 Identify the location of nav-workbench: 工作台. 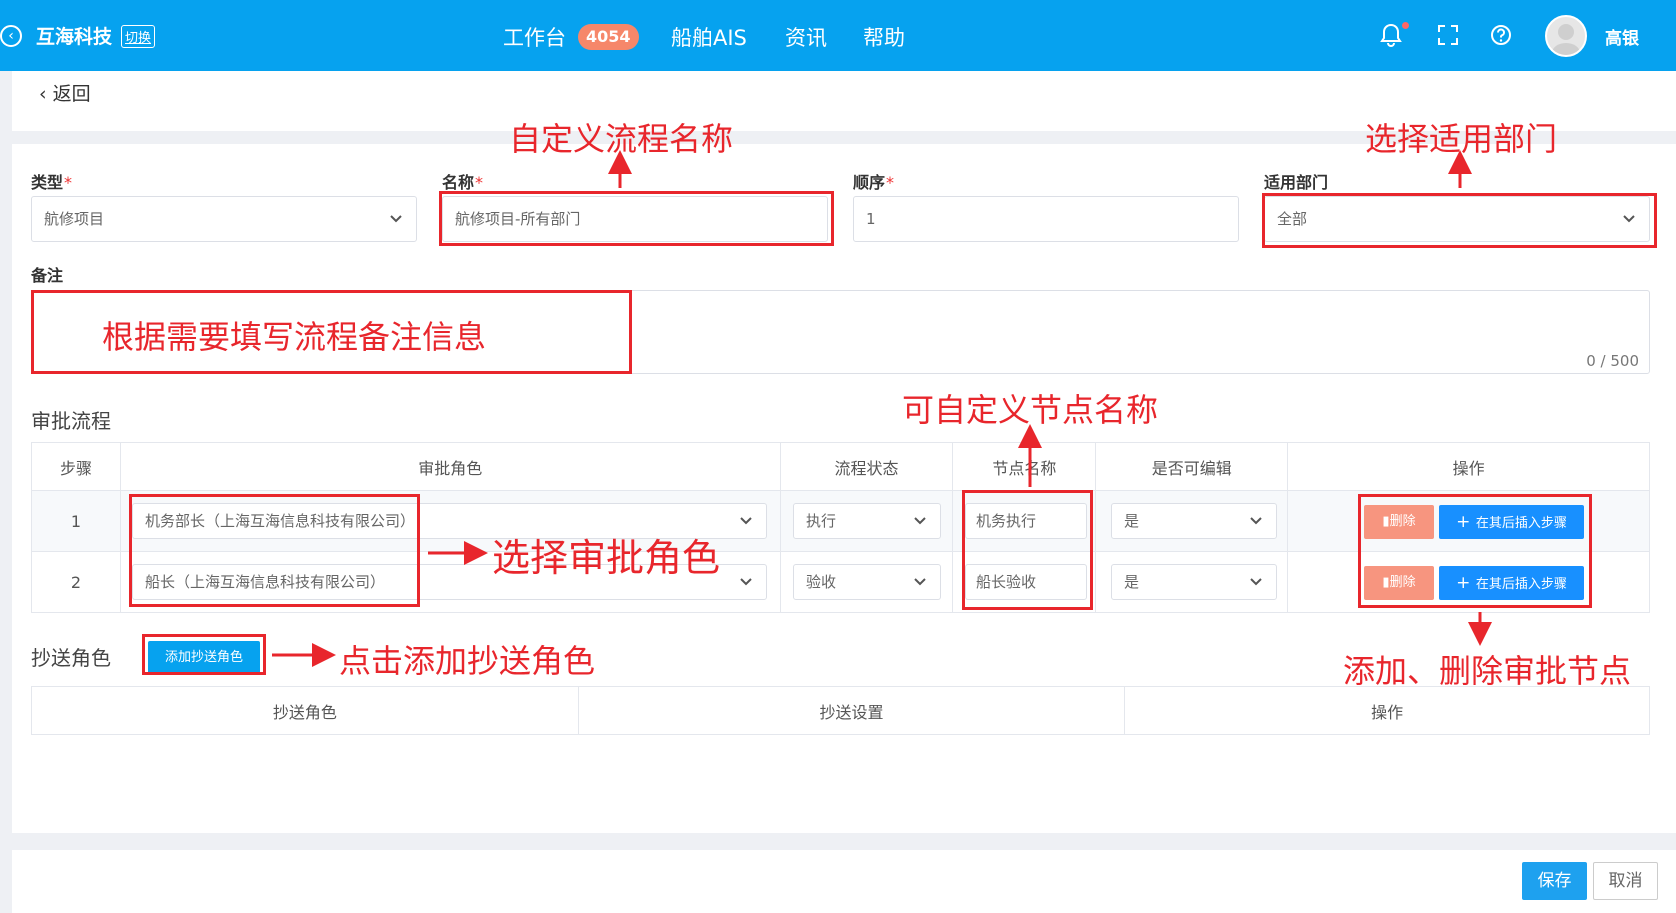
(534, 37).